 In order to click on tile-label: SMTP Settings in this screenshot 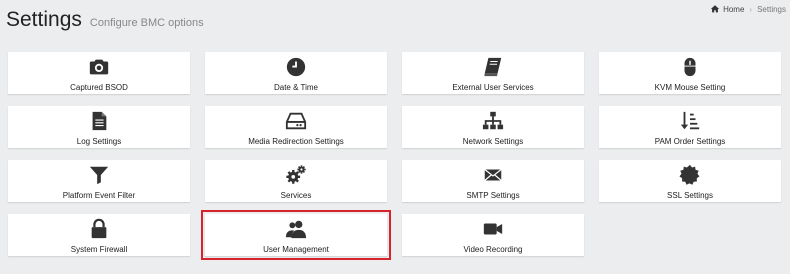, I will do `click(493, 195)`.